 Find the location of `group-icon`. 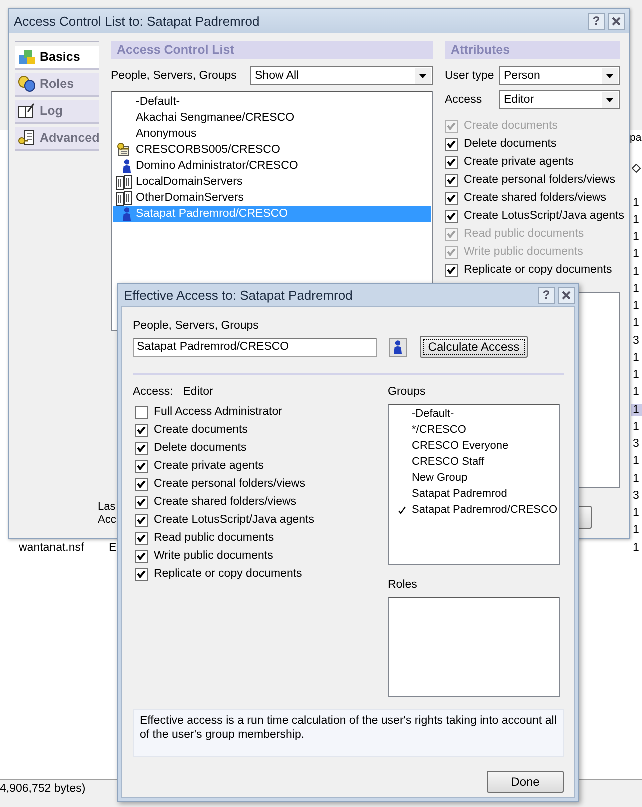

group-icon is located at coordinates (124, 198).